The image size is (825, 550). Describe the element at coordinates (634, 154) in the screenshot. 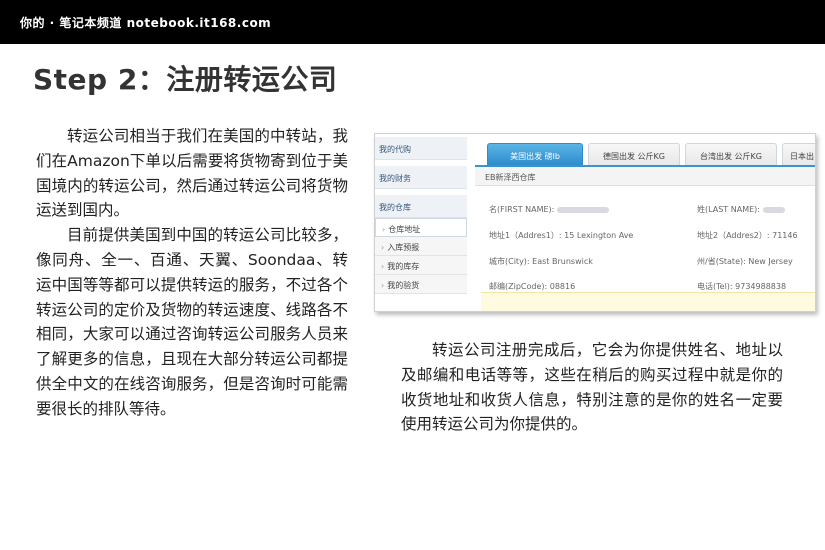

I see `tab-germany: 德国出发 公斤KG` at that location.